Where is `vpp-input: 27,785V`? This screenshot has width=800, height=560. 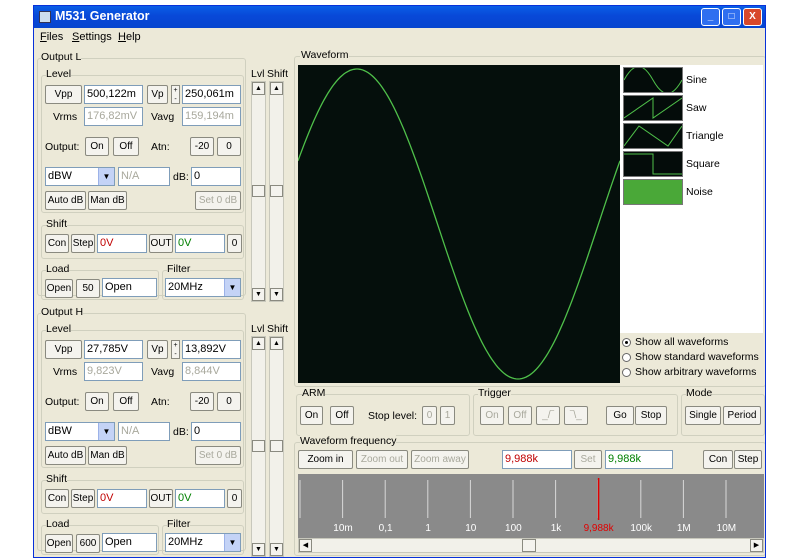
vpp-input: 27,785V is located at coordinates (113, 349).